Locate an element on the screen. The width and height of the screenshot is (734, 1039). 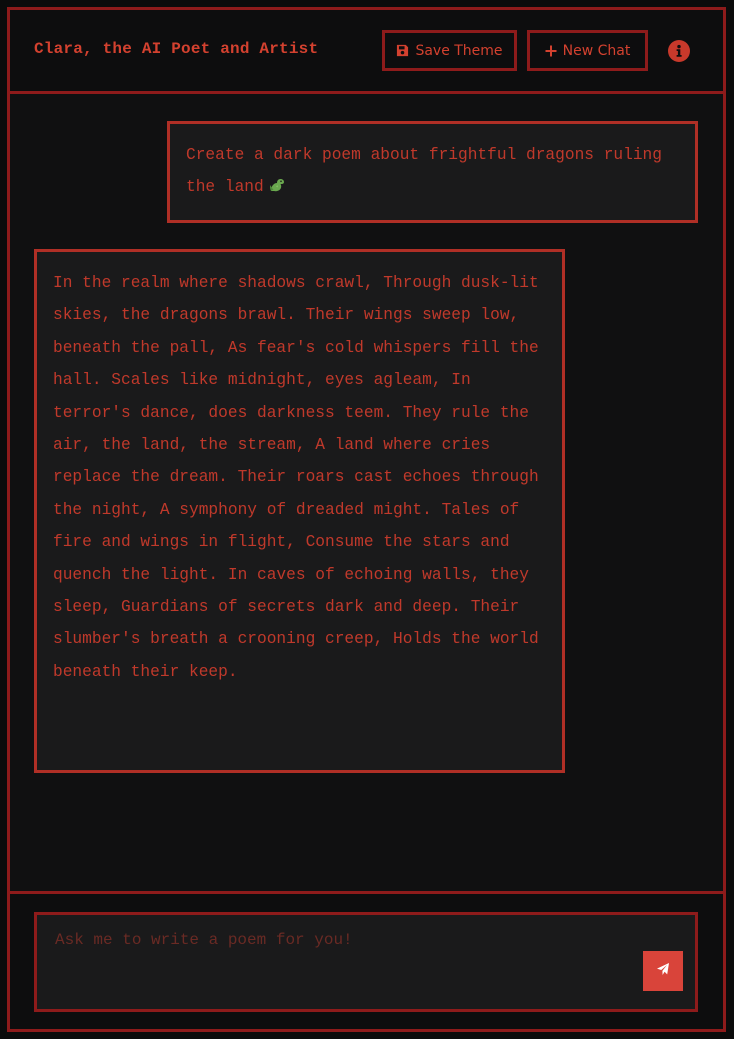
plus-icon is located at coordinates (551, 51).